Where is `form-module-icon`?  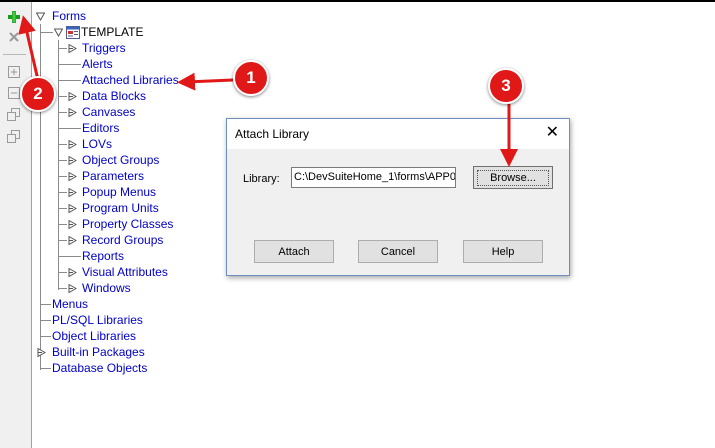 form-module-icon is located at coordinates (73, 32).